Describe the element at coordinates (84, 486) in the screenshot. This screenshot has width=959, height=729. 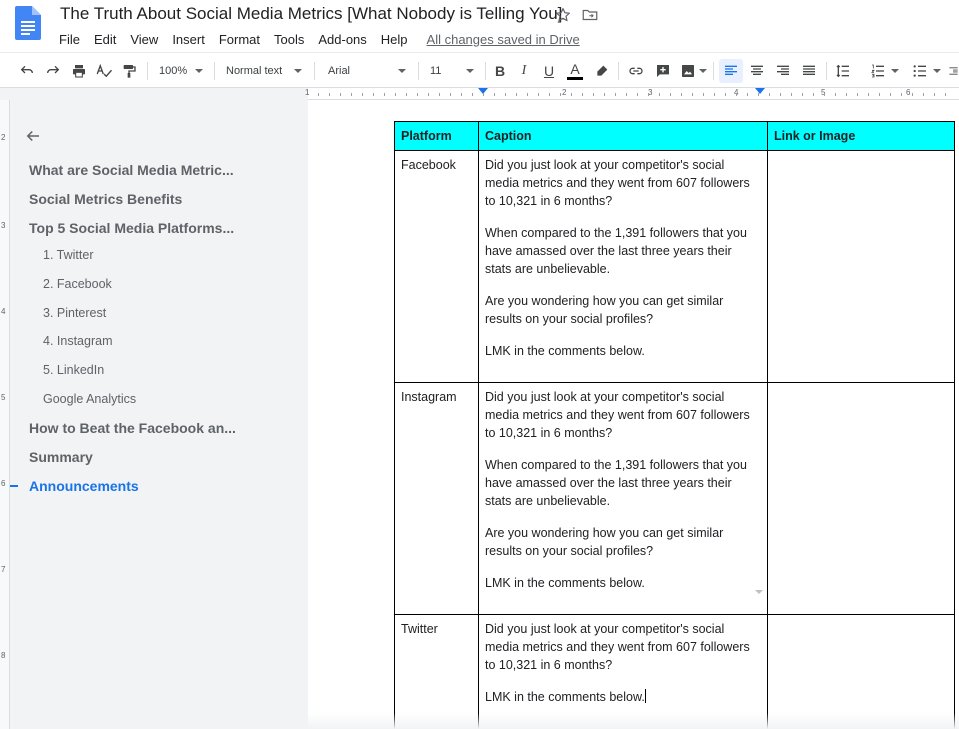
I see `outline-heading-active: Announcements` at that location.